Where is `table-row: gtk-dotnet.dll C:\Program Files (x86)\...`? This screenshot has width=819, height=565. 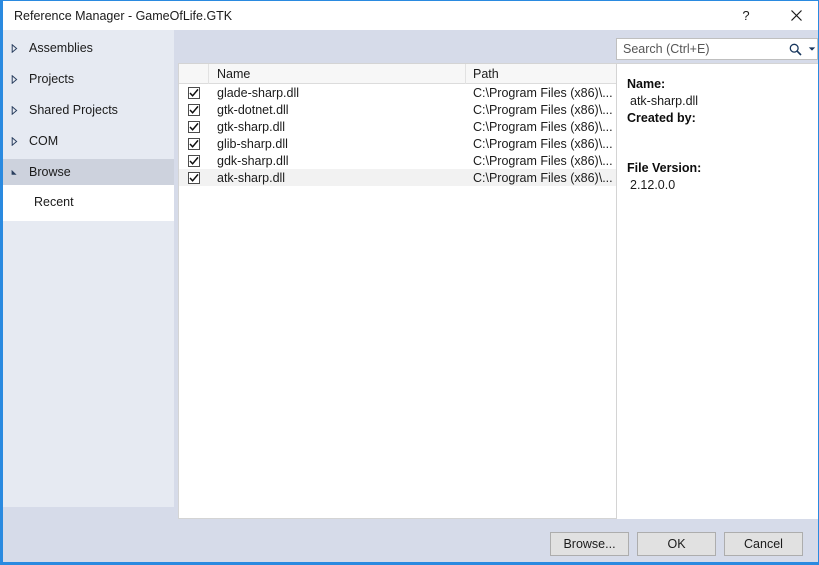
table-row: gtk-dotnet.dll C:\Program Files (x86)\... is located at coordinates (397, 109).